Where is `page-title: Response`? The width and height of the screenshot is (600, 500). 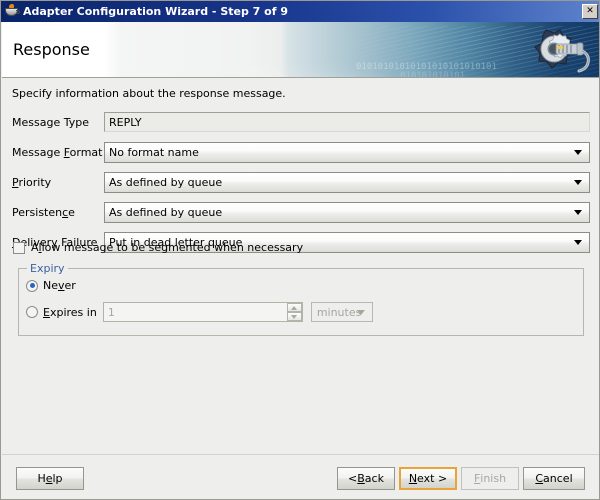
page-title: Response is located at coordinates (51, 49).